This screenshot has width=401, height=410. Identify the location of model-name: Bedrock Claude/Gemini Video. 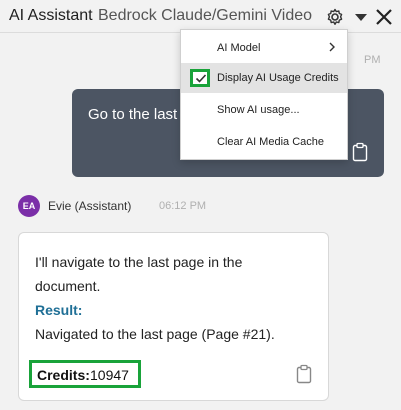
(205, 15).